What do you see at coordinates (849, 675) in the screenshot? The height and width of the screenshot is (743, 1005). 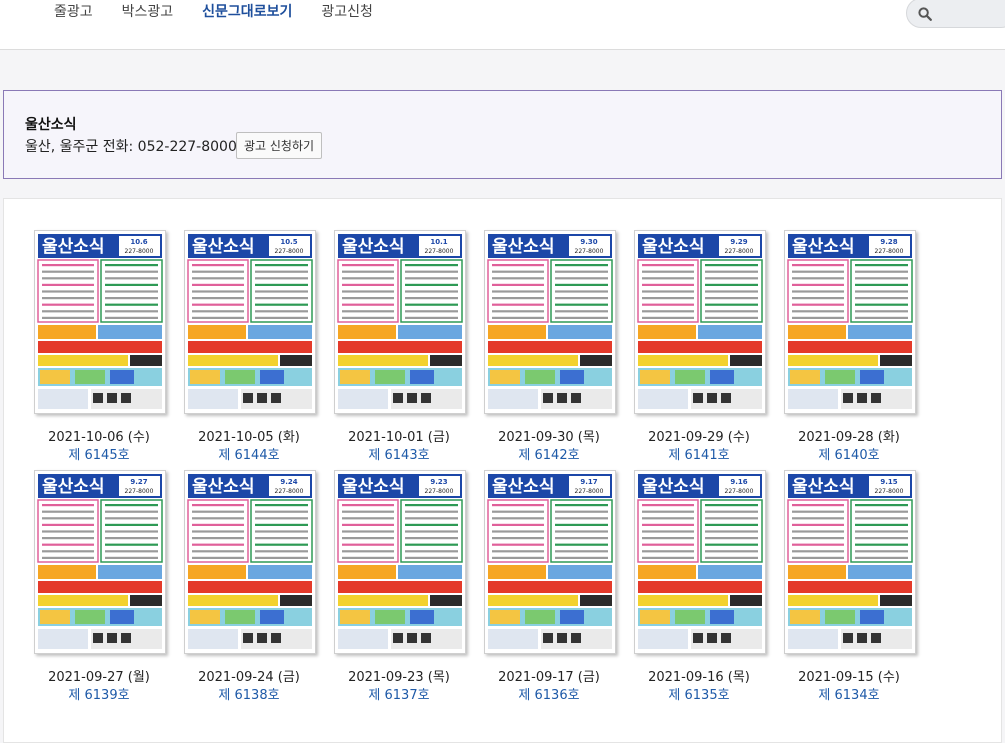 I see `issue-date: 2021-09-15 (수)` at bounding box center [849, 675].